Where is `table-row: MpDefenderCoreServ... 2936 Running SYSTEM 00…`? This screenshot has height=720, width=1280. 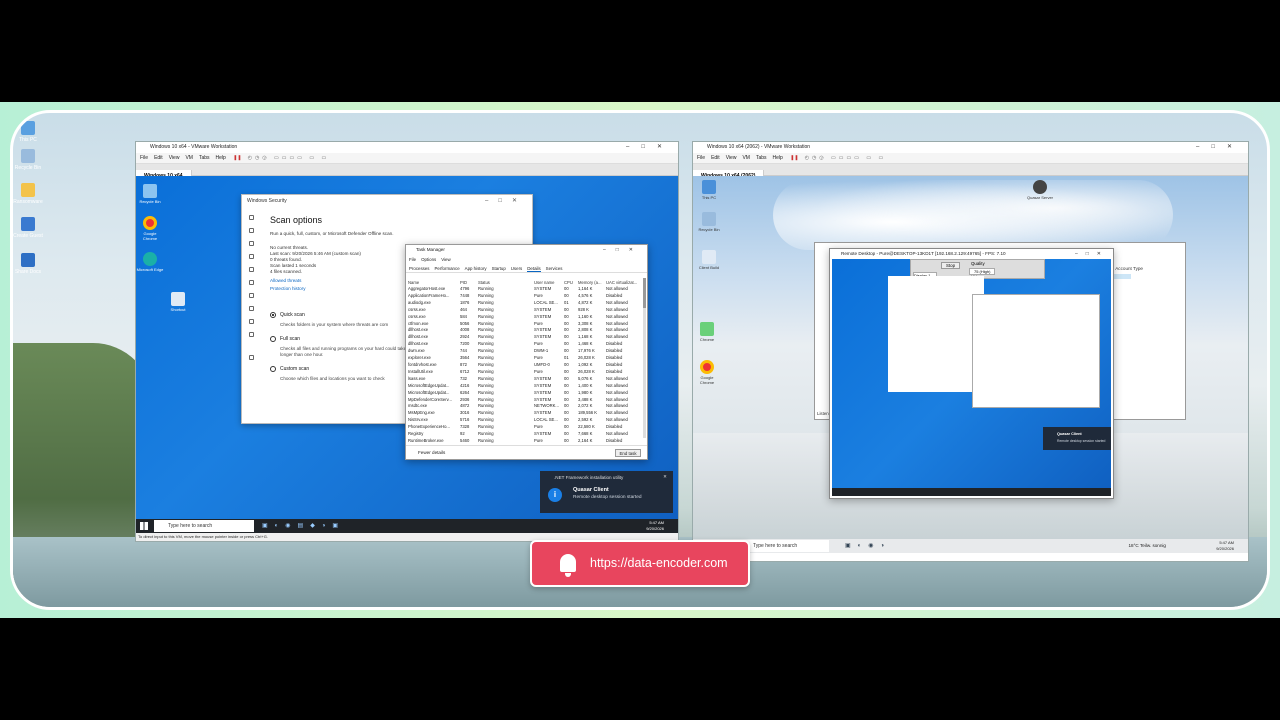 table-row: MpDefenderCoreServ... 2936 Running SYSTEM 00… is located at coordinates (524, 400).